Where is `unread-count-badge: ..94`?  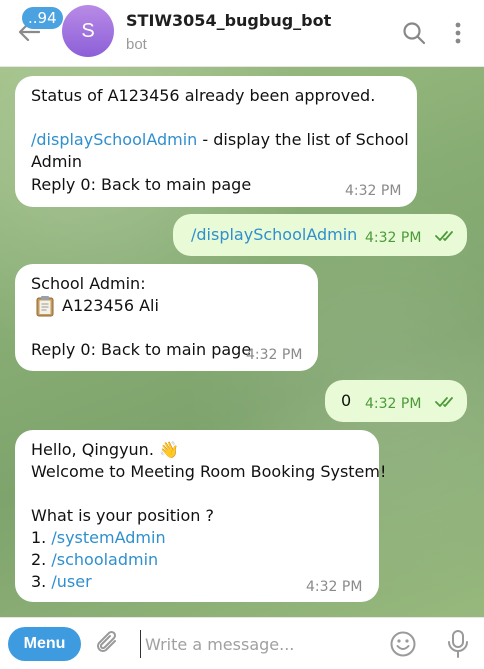 unread-count-badge: ..94 is located at coordinates (42, 18).